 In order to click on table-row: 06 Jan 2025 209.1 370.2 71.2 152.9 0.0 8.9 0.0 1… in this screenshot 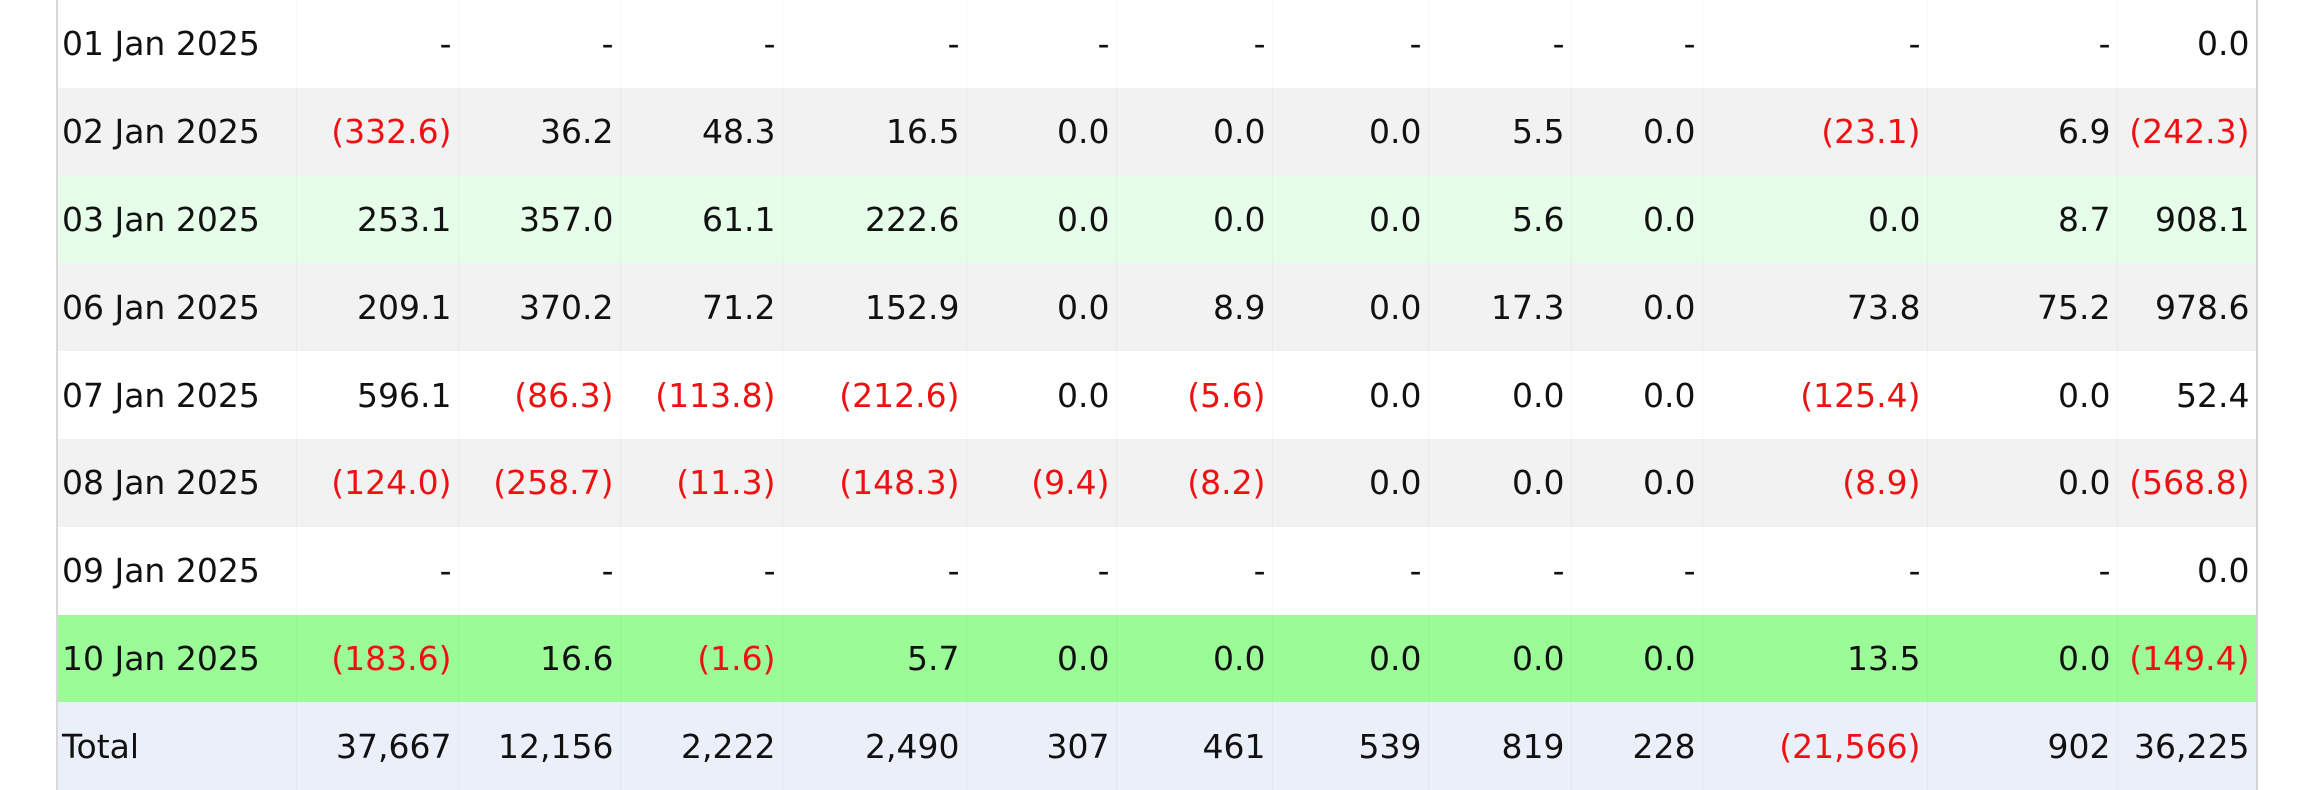, I will do `click(1157, 307)`.